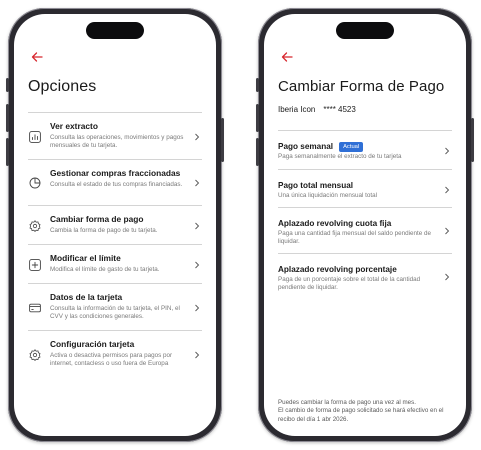  Describe the element at coordinates (316, 185) in the screenshot. I see `option-title: Pago total mensual` at that location.